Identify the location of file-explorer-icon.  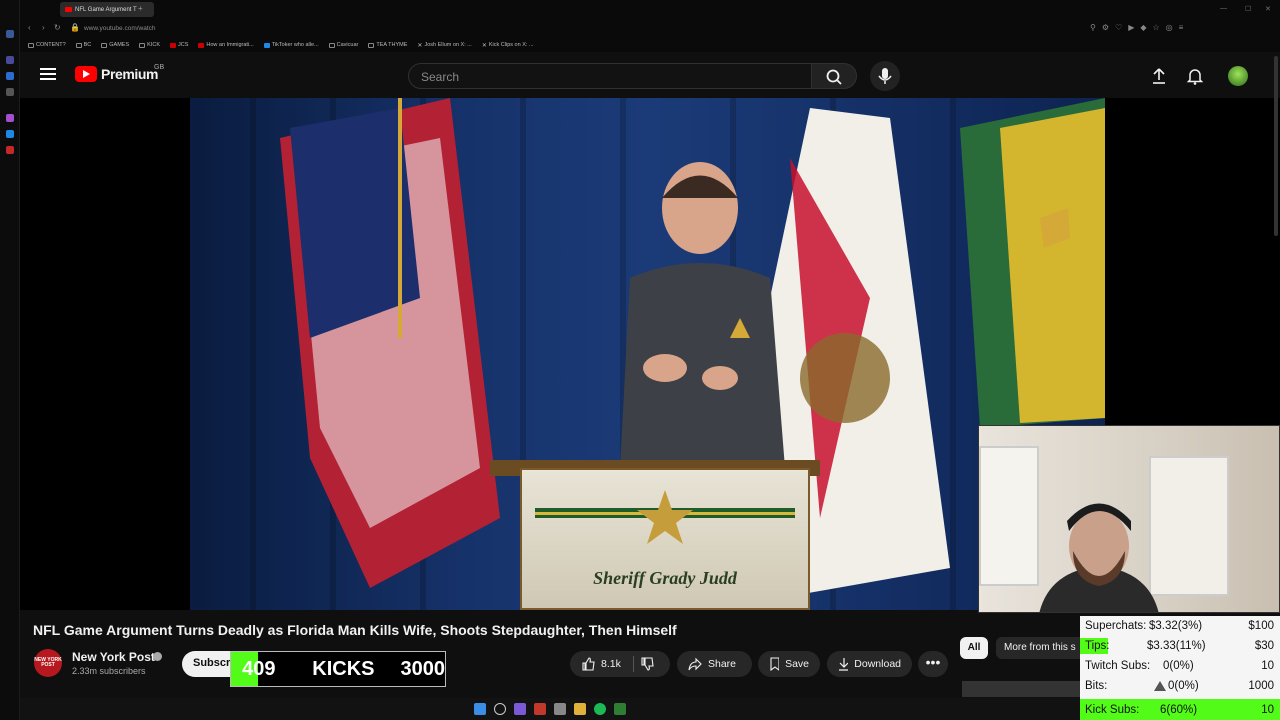
(580, 709).